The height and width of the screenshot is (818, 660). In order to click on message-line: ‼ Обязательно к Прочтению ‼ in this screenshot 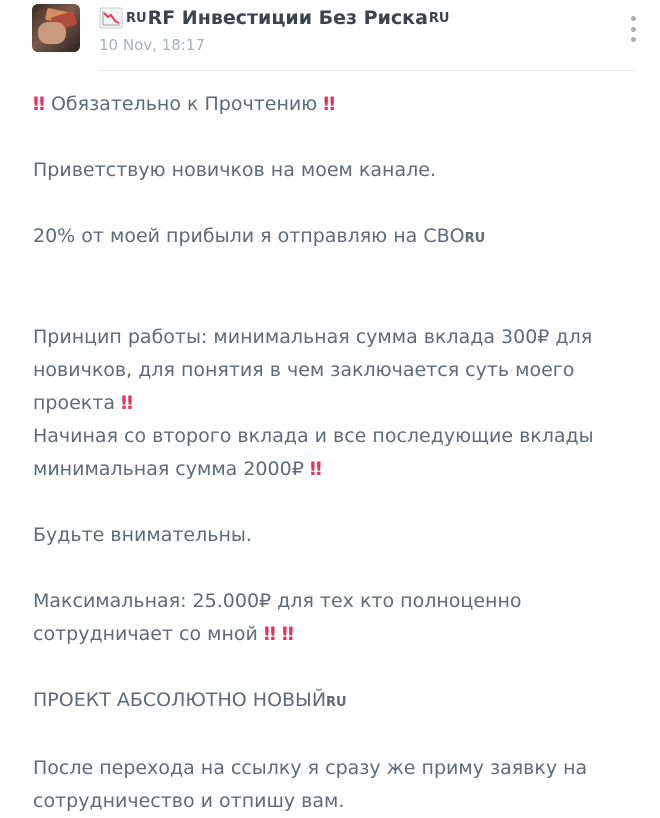, I will do `click(333, 104)`.